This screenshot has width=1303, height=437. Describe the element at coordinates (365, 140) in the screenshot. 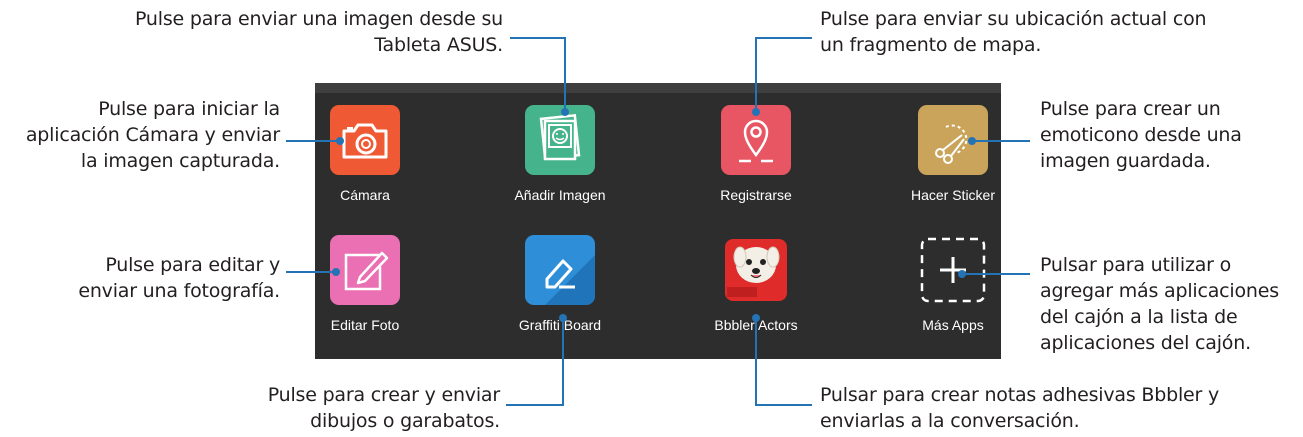

I see `camera-icon` at that location.